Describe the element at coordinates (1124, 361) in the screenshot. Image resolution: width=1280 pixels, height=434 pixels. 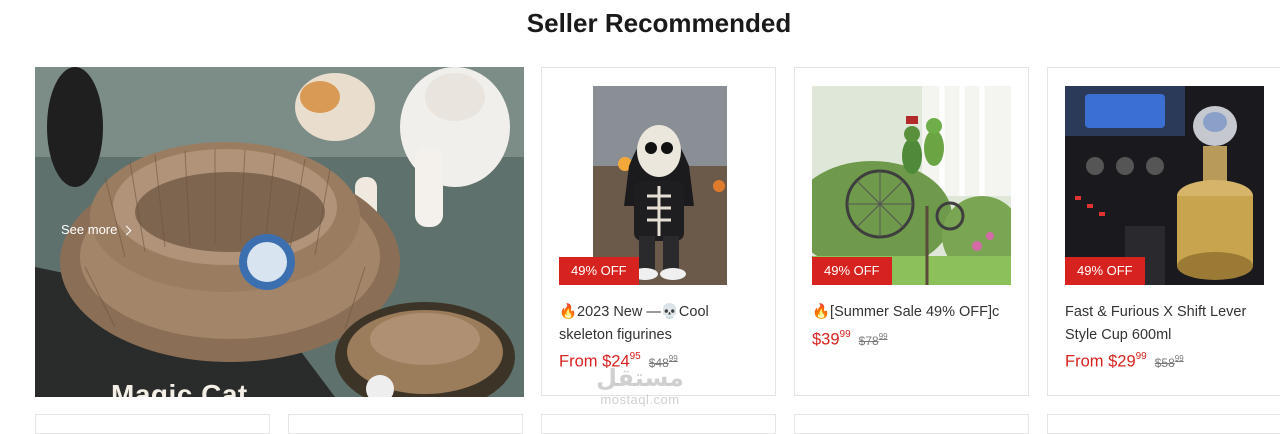
I see `product-price: From $2999 $5899` at that location.